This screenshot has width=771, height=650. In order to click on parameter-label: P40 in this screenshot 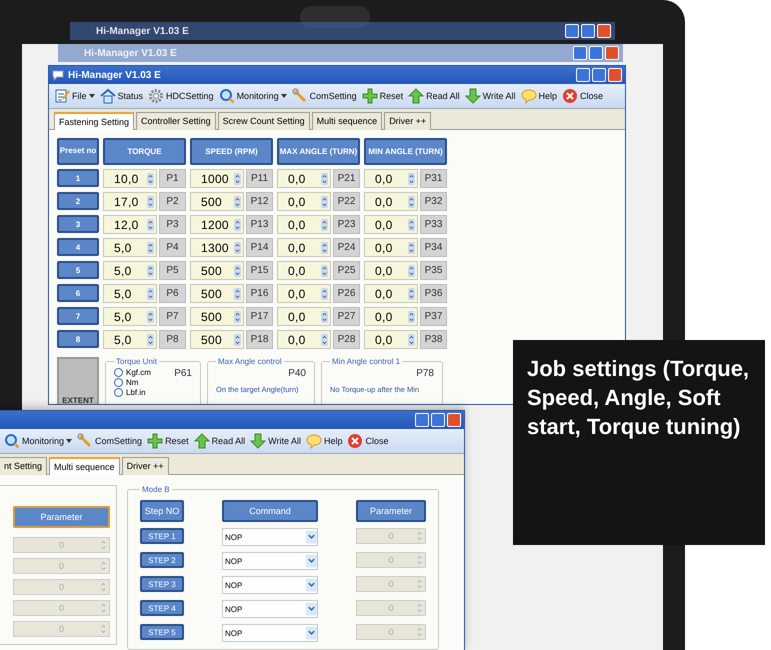, I will do `click(296, 373)`.